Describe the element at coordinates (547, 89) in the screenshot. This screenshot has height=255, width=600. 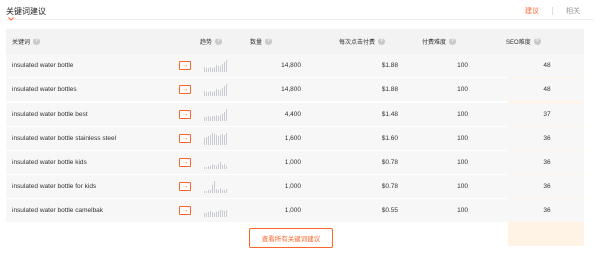
I see `seo-difficulty-cell: 48` at that location.